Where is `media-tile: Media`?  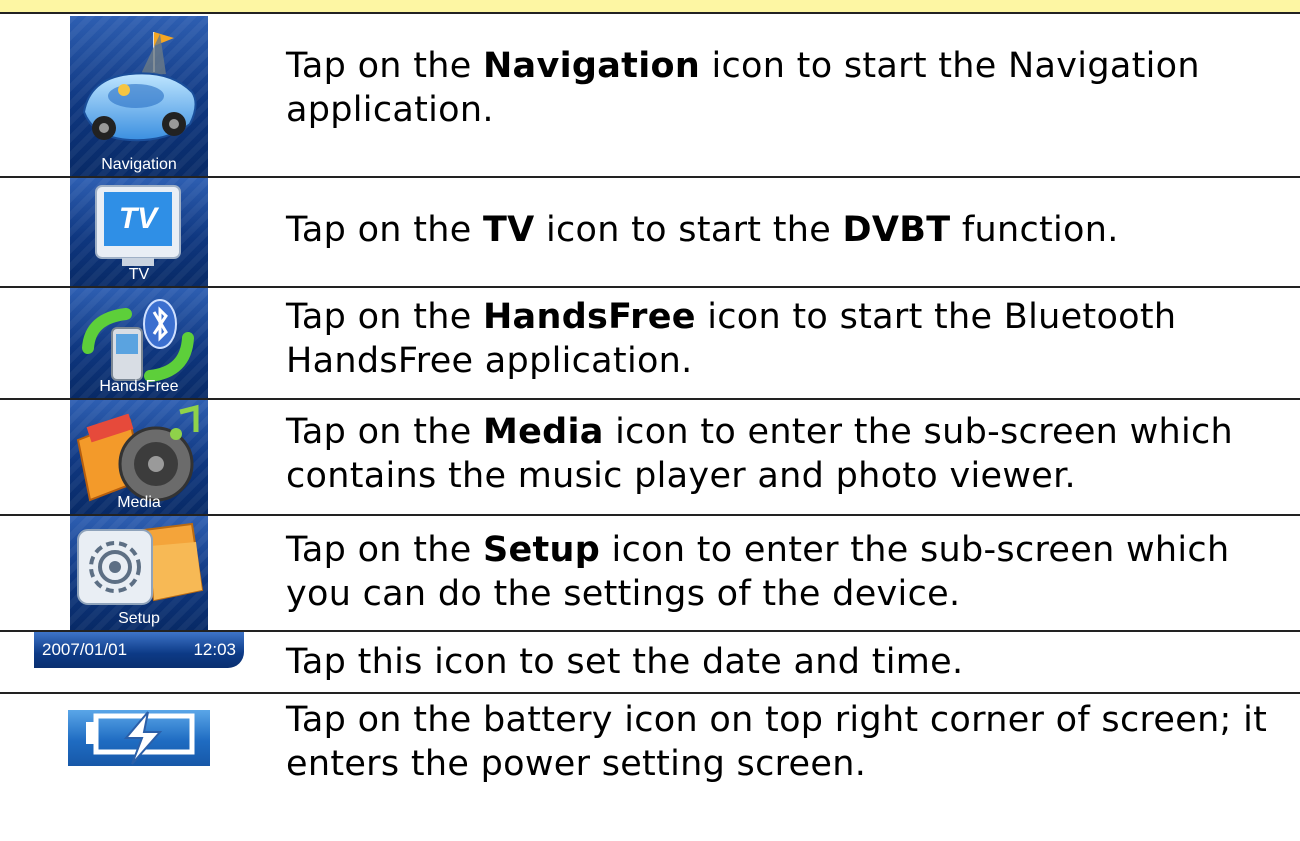 media-tile: Media is located at coordinates (139, 457).